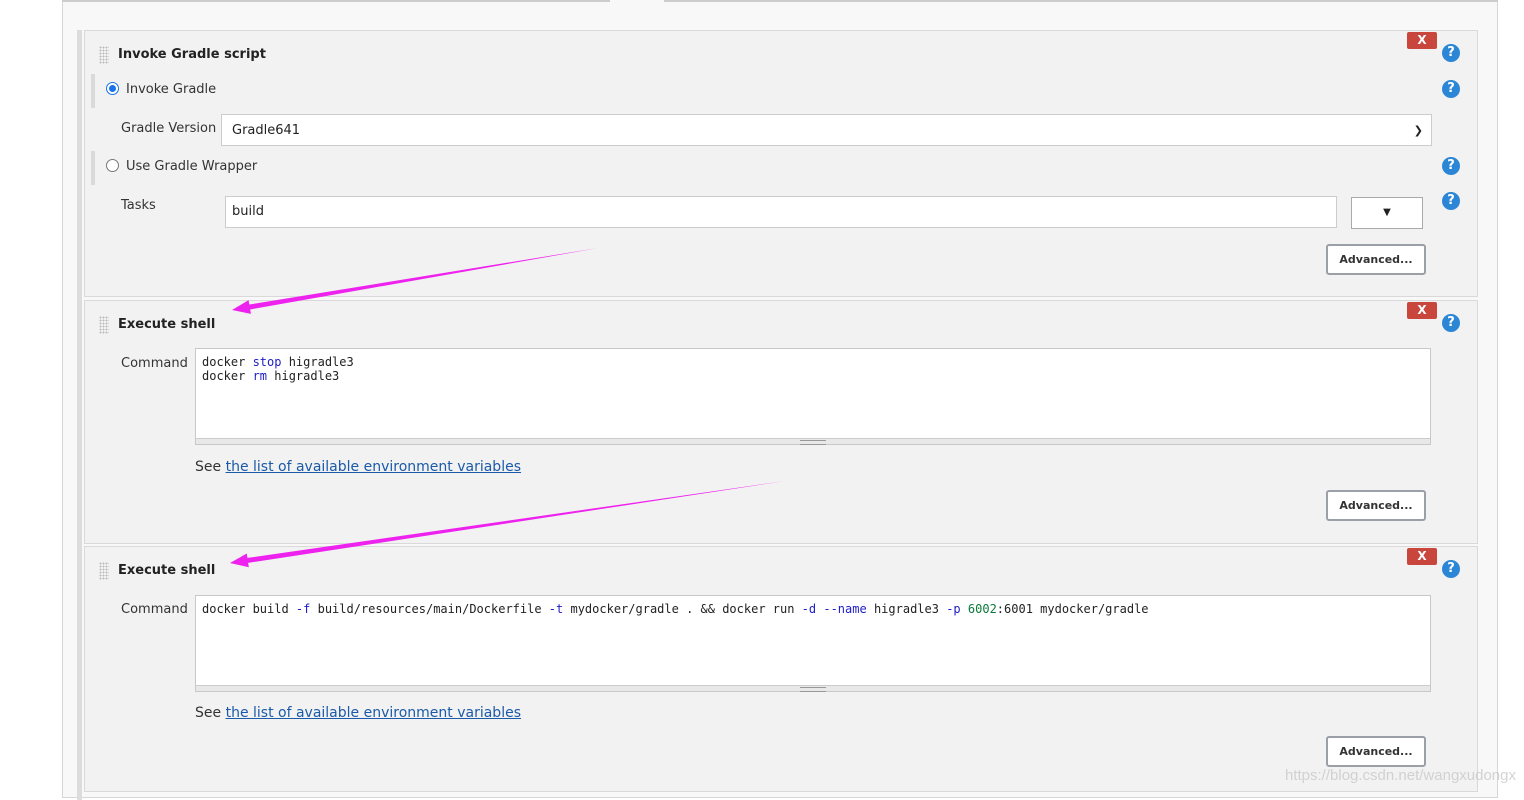 The height and width of the screenshot is (800, 1524). What do you see at coordinates (1400, 775) in the screenshot?
I see `watermark: https://blog.csdn.net/wangxudongx` at bounding box center [1400, 775].